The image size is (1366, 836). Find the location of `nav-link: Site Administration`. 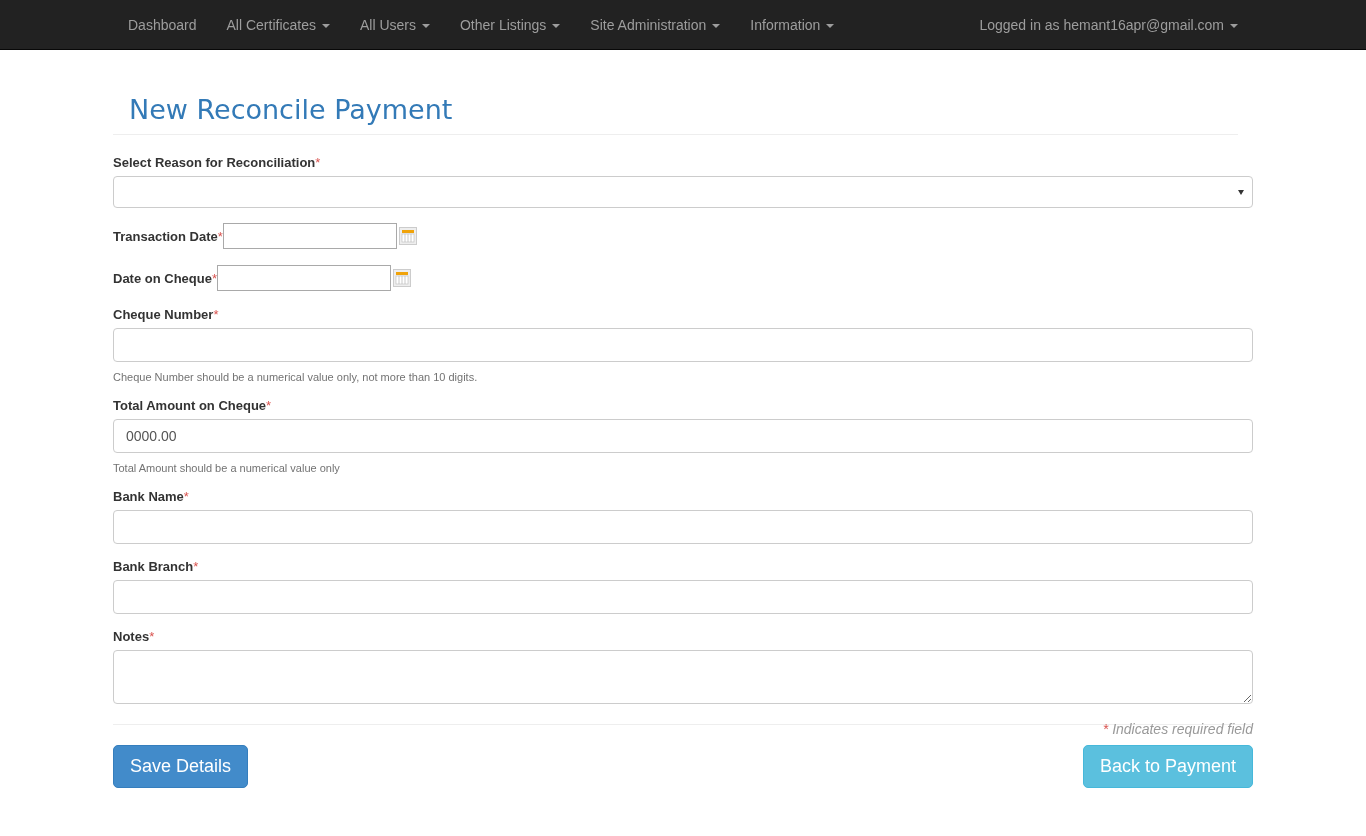

nav-link: Site Administration is located at coordinates (655, 25).